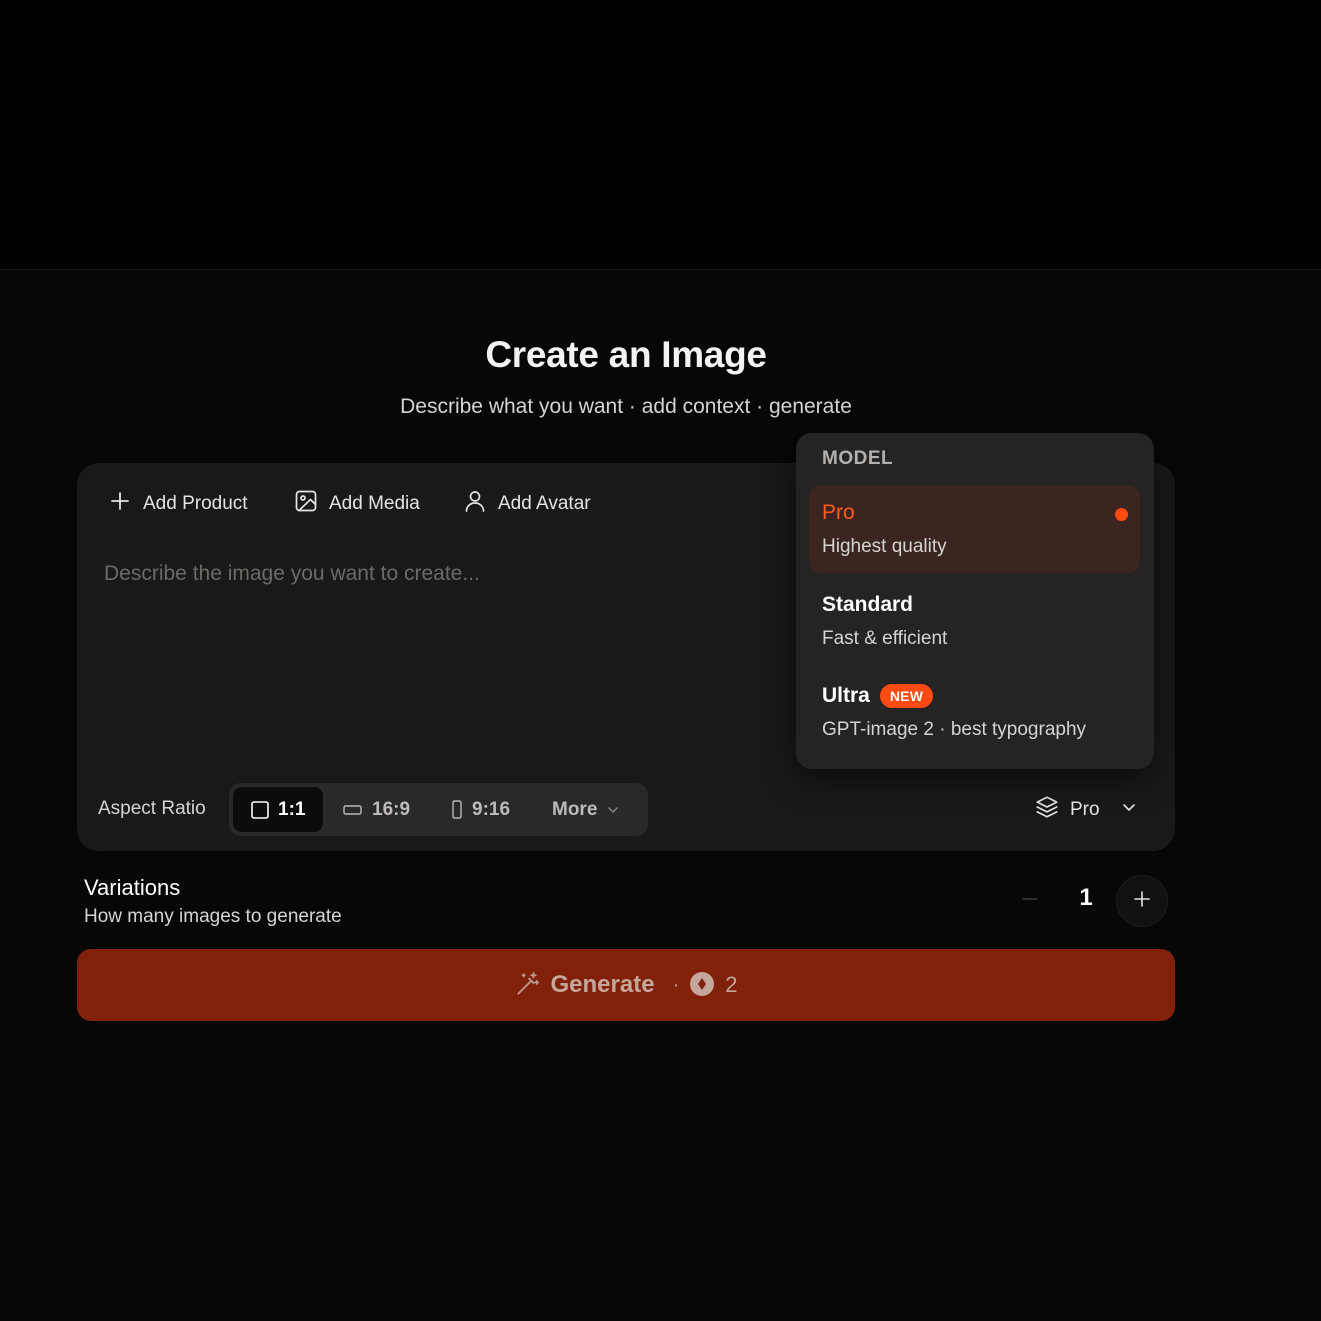 This screenshot has height=1321, width=1321. What do you see at coordinates (152, 808) in the screenshot?
I see `aspect-ratio-label: Aspect Ratio` at bounding box center [152, 808].